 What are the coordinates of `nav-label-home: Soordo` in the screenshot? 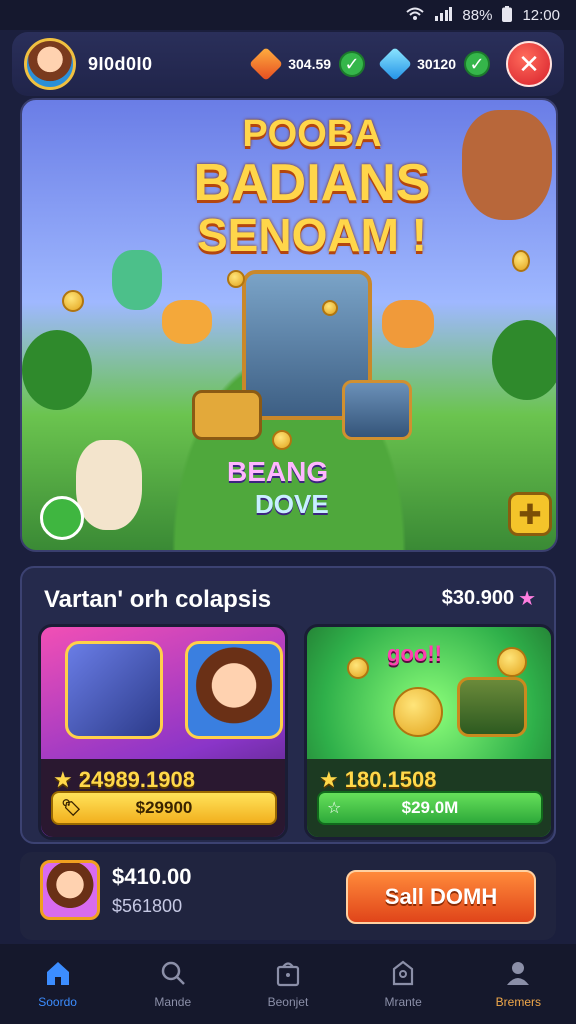 It's located at (57, 1002).